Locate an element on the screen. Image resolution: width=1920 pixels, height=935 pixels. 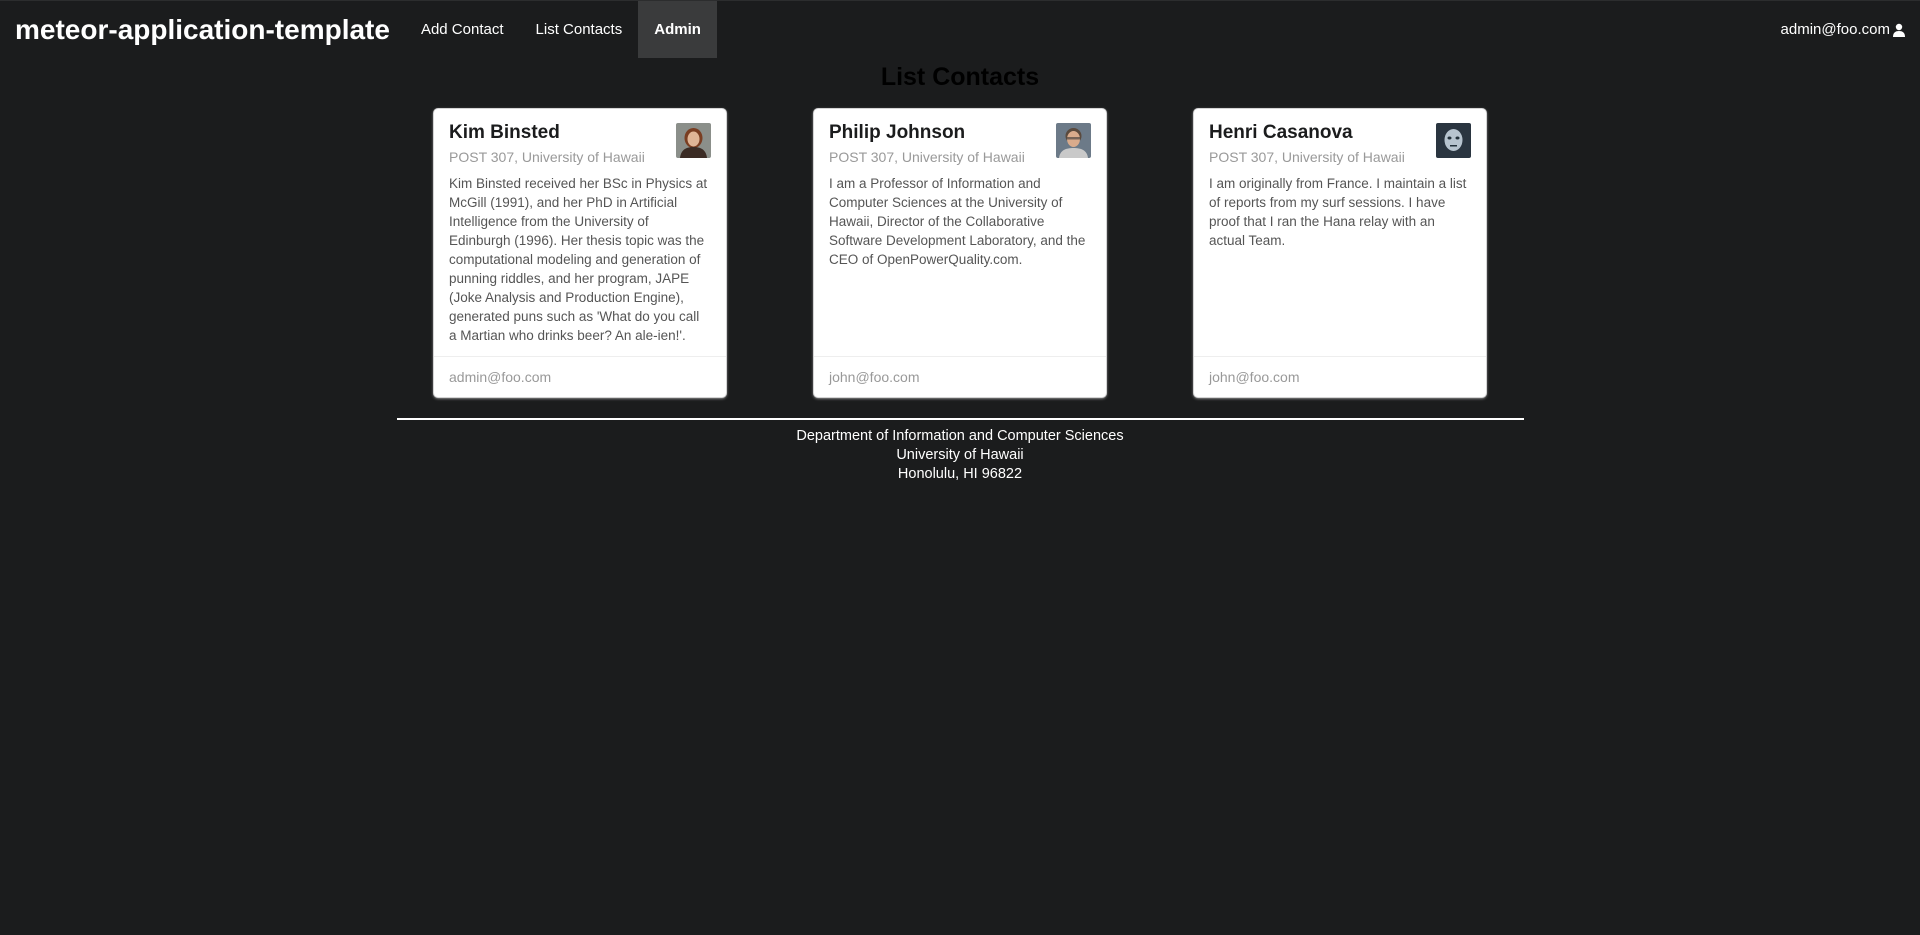
user-email: admin@foo.com is located at coordinates (1835, 29).